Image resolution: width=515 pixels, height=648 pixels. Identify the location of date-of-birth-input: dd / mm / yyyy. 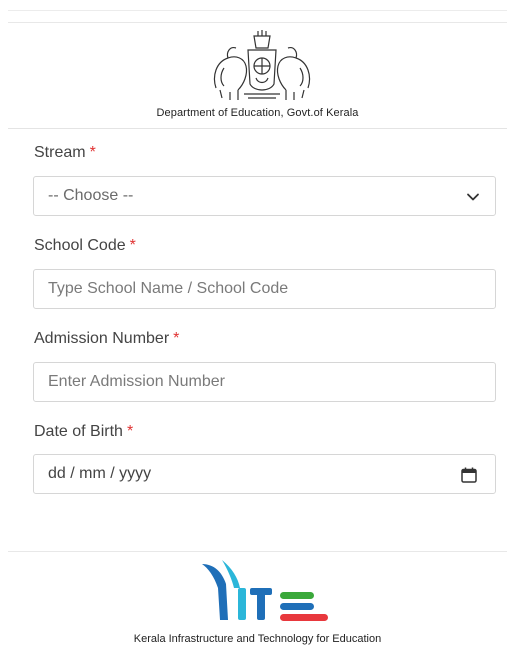
(264, 474).